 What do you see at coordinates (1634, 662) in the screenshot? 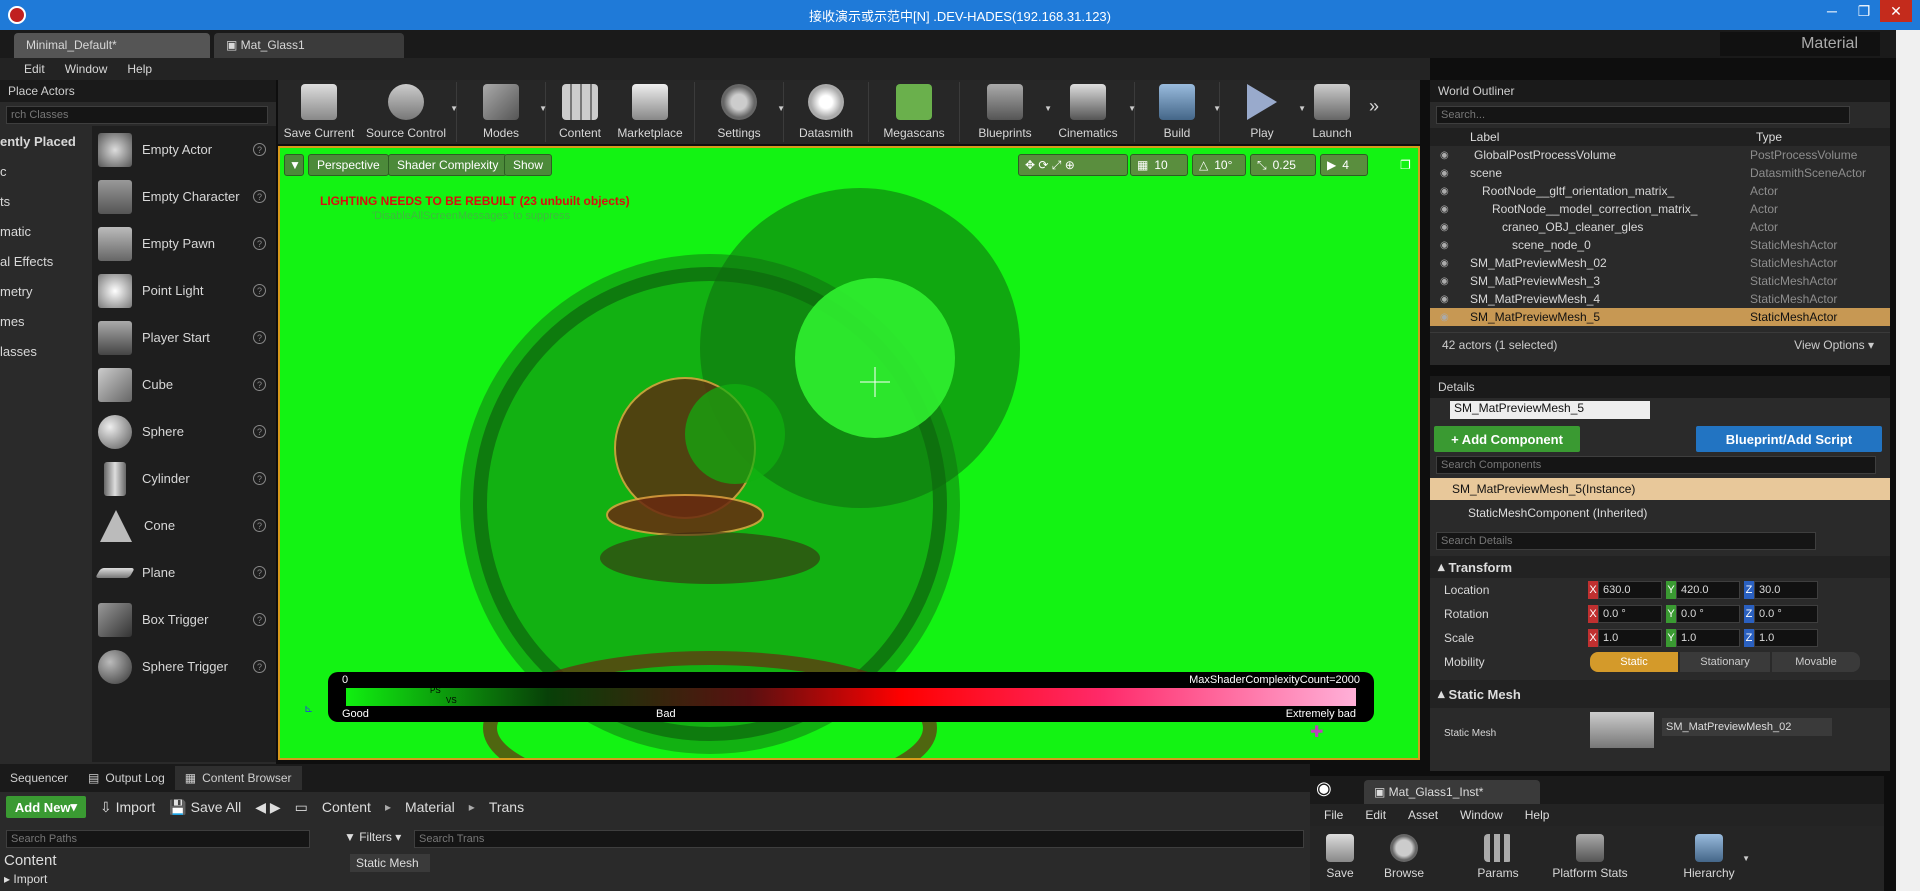
I see `mobility-static-option: Static` at bounding box center [1634, 662].